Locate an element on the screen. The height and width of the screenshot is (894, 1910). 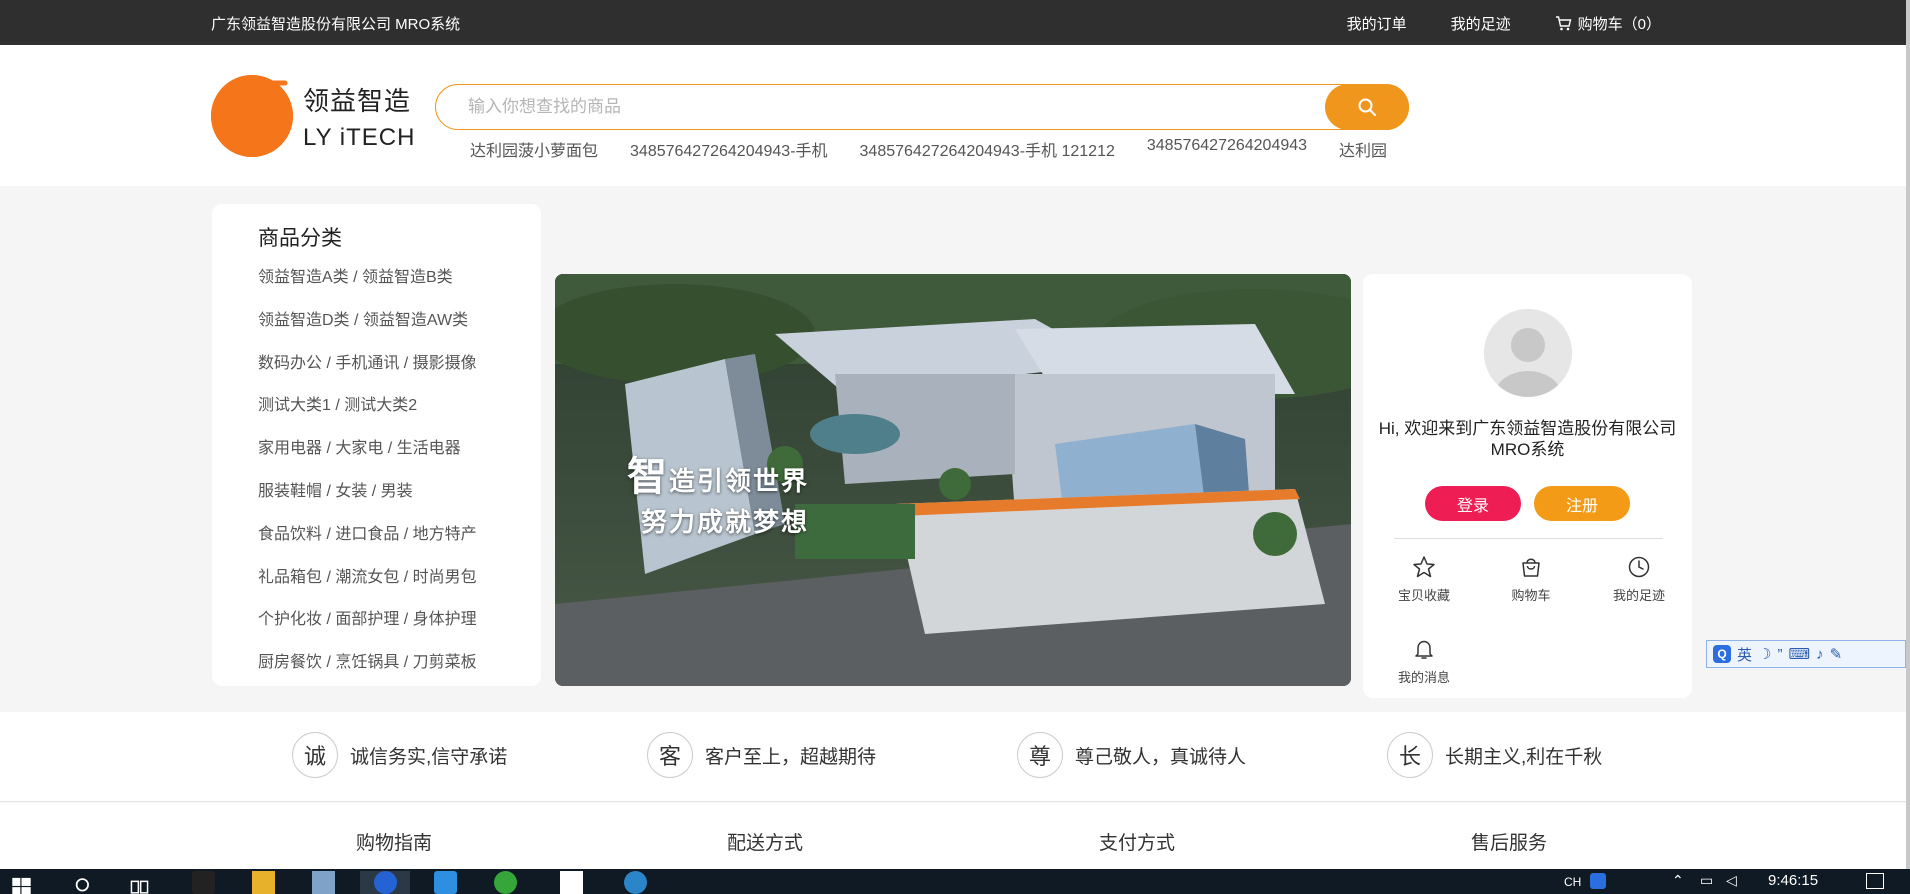
star-icon is located at coordinates (1424, 567).